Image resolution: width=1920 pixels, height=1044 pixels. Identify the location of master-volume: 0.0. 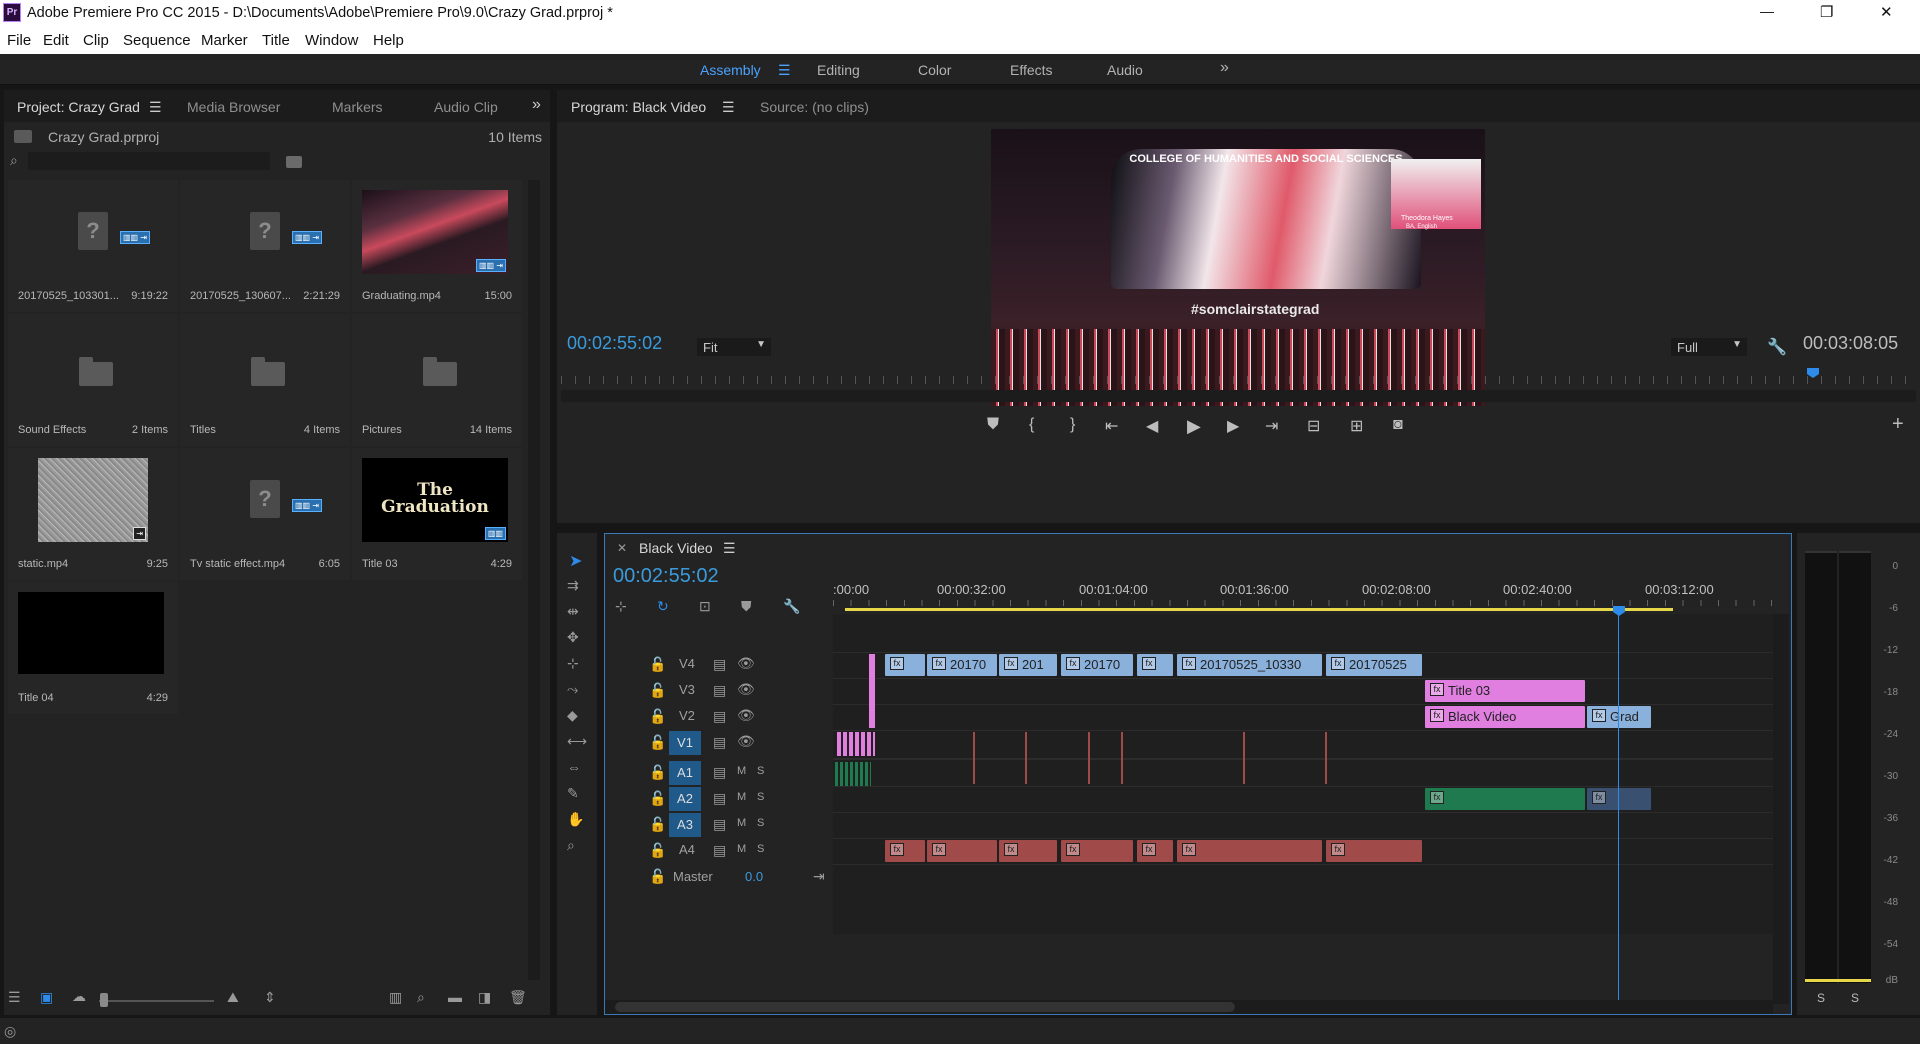
(754, 876).